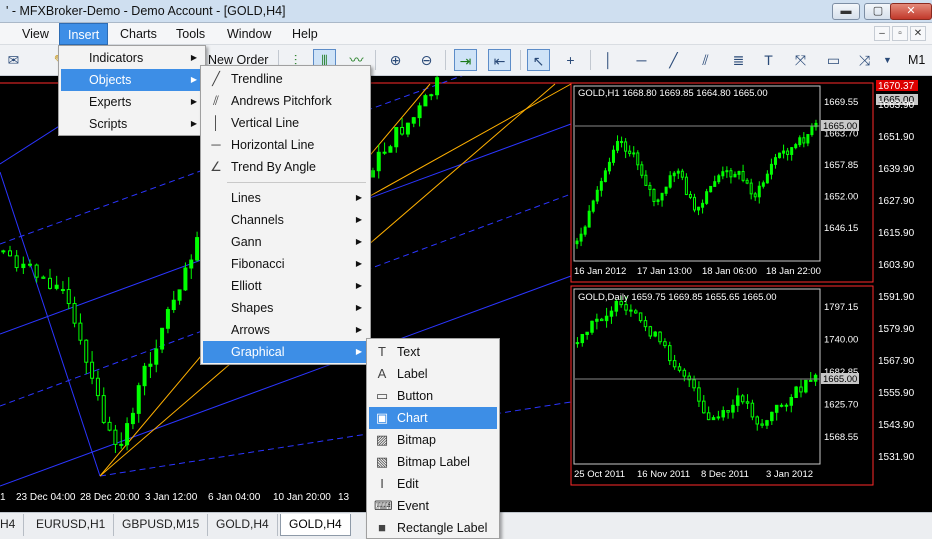 The width and height of the screenshot is (932, 539). What do you see at coordinates (395, 60) in the screenshot?
I see `zoom-in-icon: ⊕` at bounding box center [395, 60].